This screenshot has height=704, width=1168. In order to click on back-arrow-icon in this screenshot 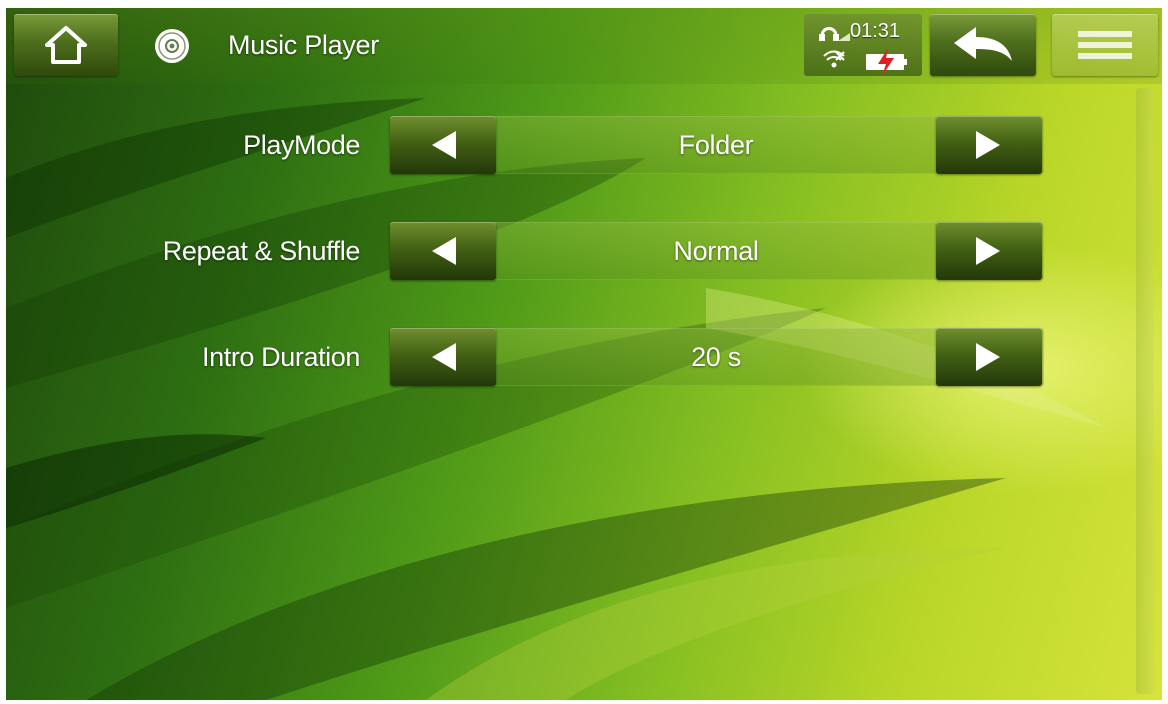, I will do `click(983, 44)`.